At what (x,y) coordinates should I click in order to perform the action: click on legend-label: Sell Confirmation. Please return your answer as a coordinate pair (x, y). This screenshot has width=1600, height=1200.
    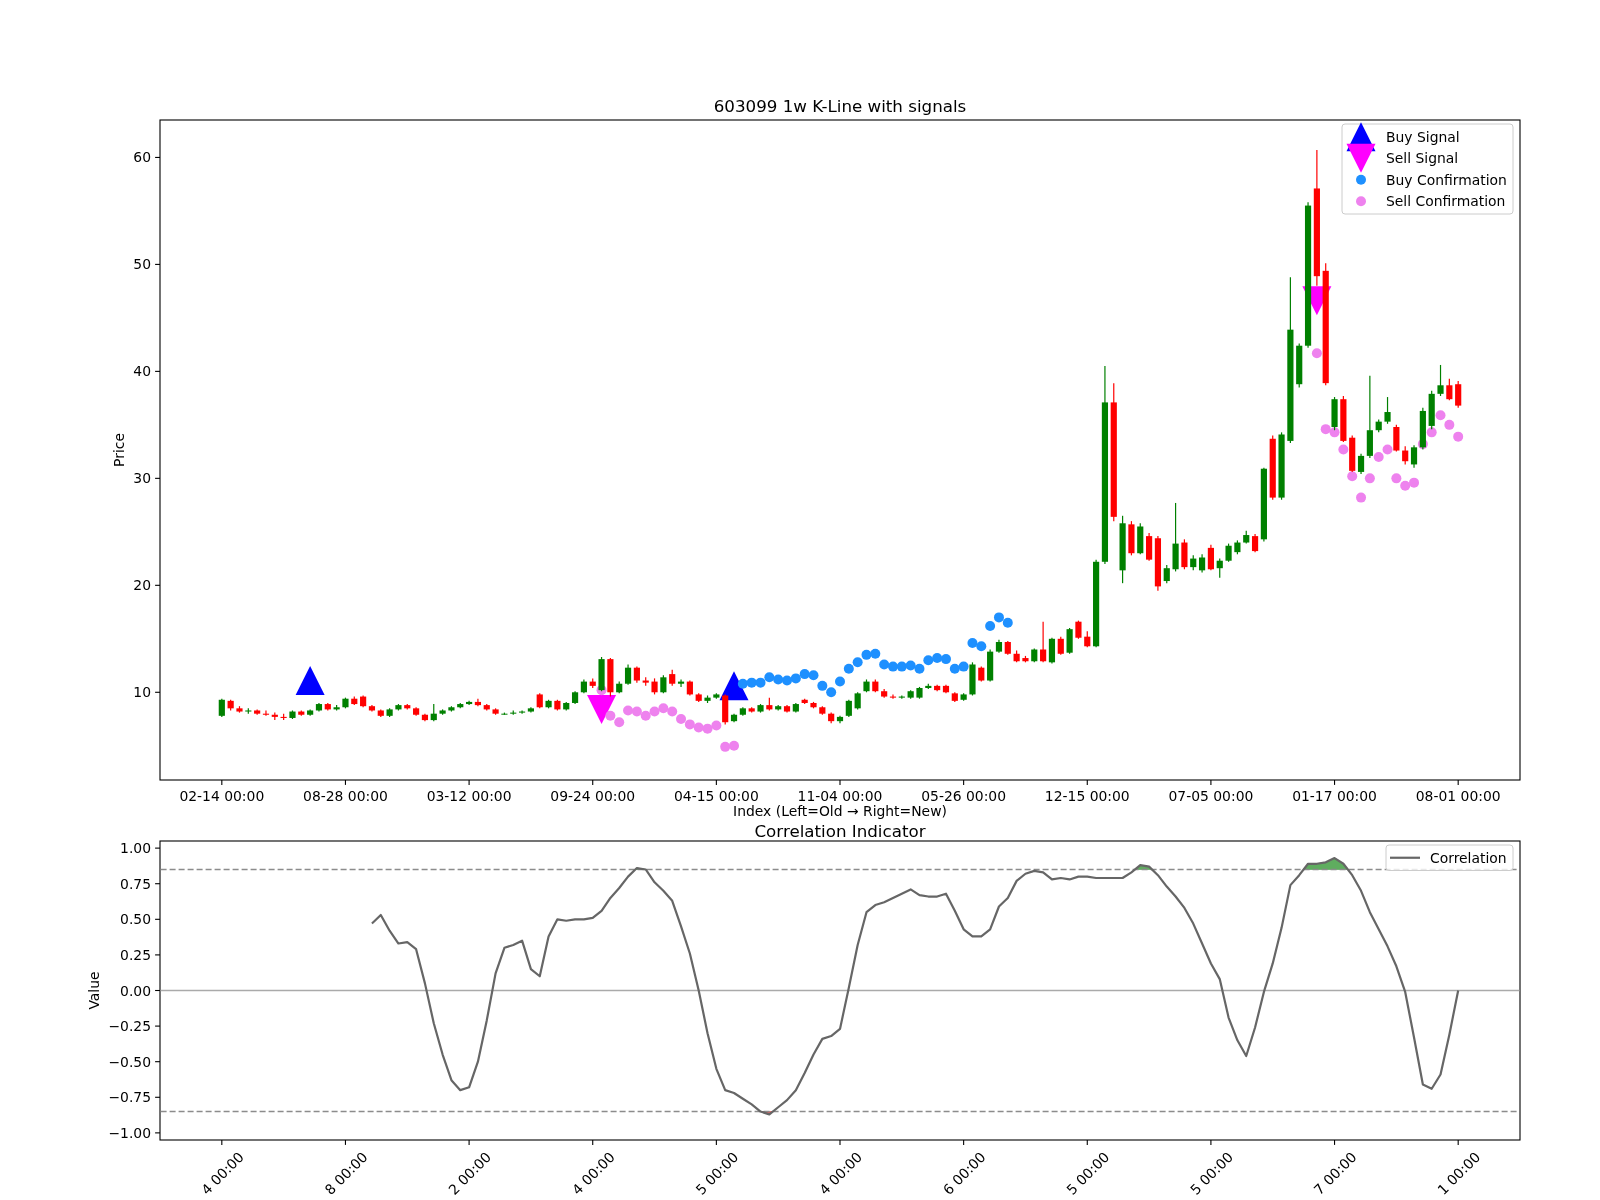
    Looking at the image, I should click on (1446, 201).